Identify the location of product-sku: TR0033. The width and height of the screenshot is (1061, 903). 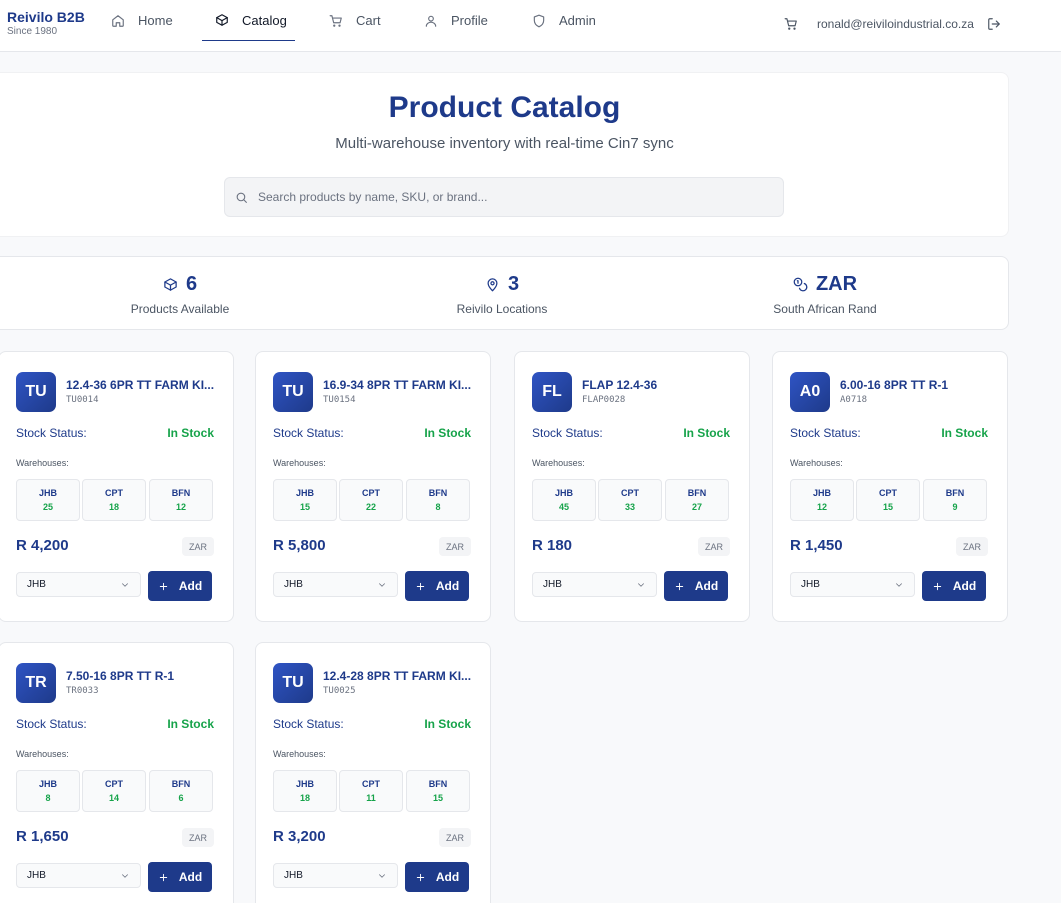
(82, 691).